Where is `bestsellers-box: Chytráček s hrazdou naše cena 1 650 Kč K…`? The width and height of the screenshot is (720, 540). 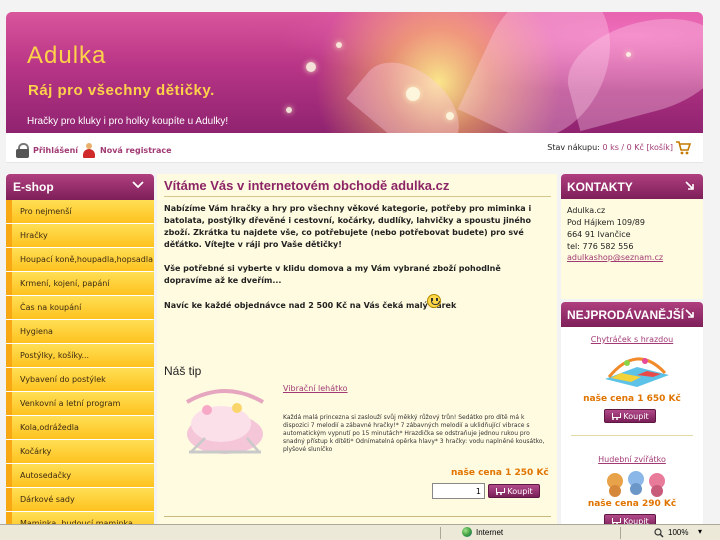
bestsellers-box: Chytráček s hrazdou naše cena 1 650 Kč K… is located at coordinates (632, 433).